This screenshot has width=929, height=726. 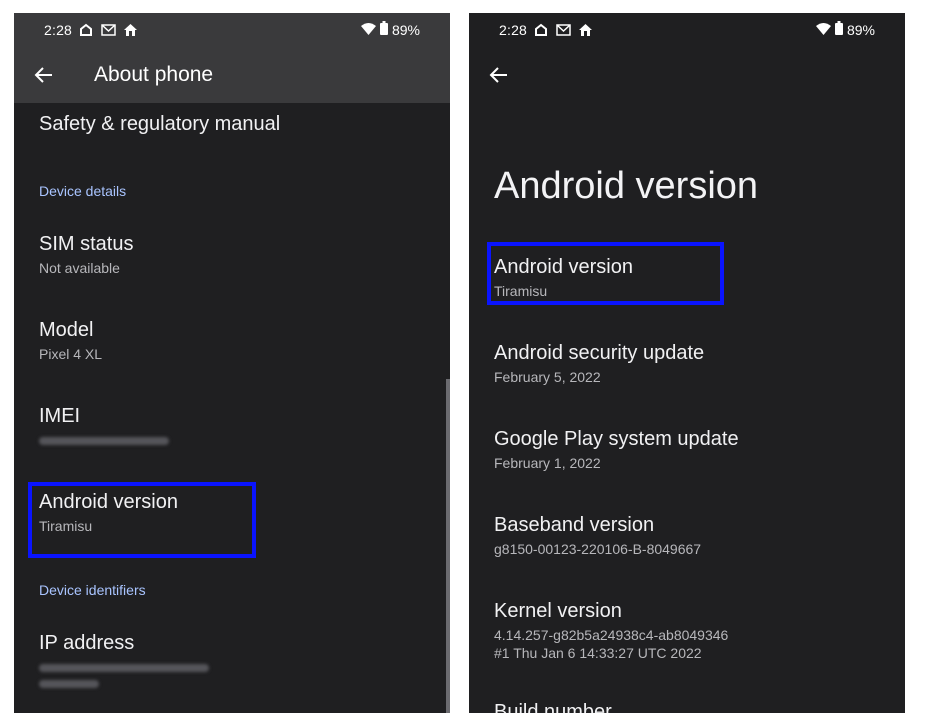 I want to click on item-subtitle: Pixel 4 XL, so click(x=71, y=354).